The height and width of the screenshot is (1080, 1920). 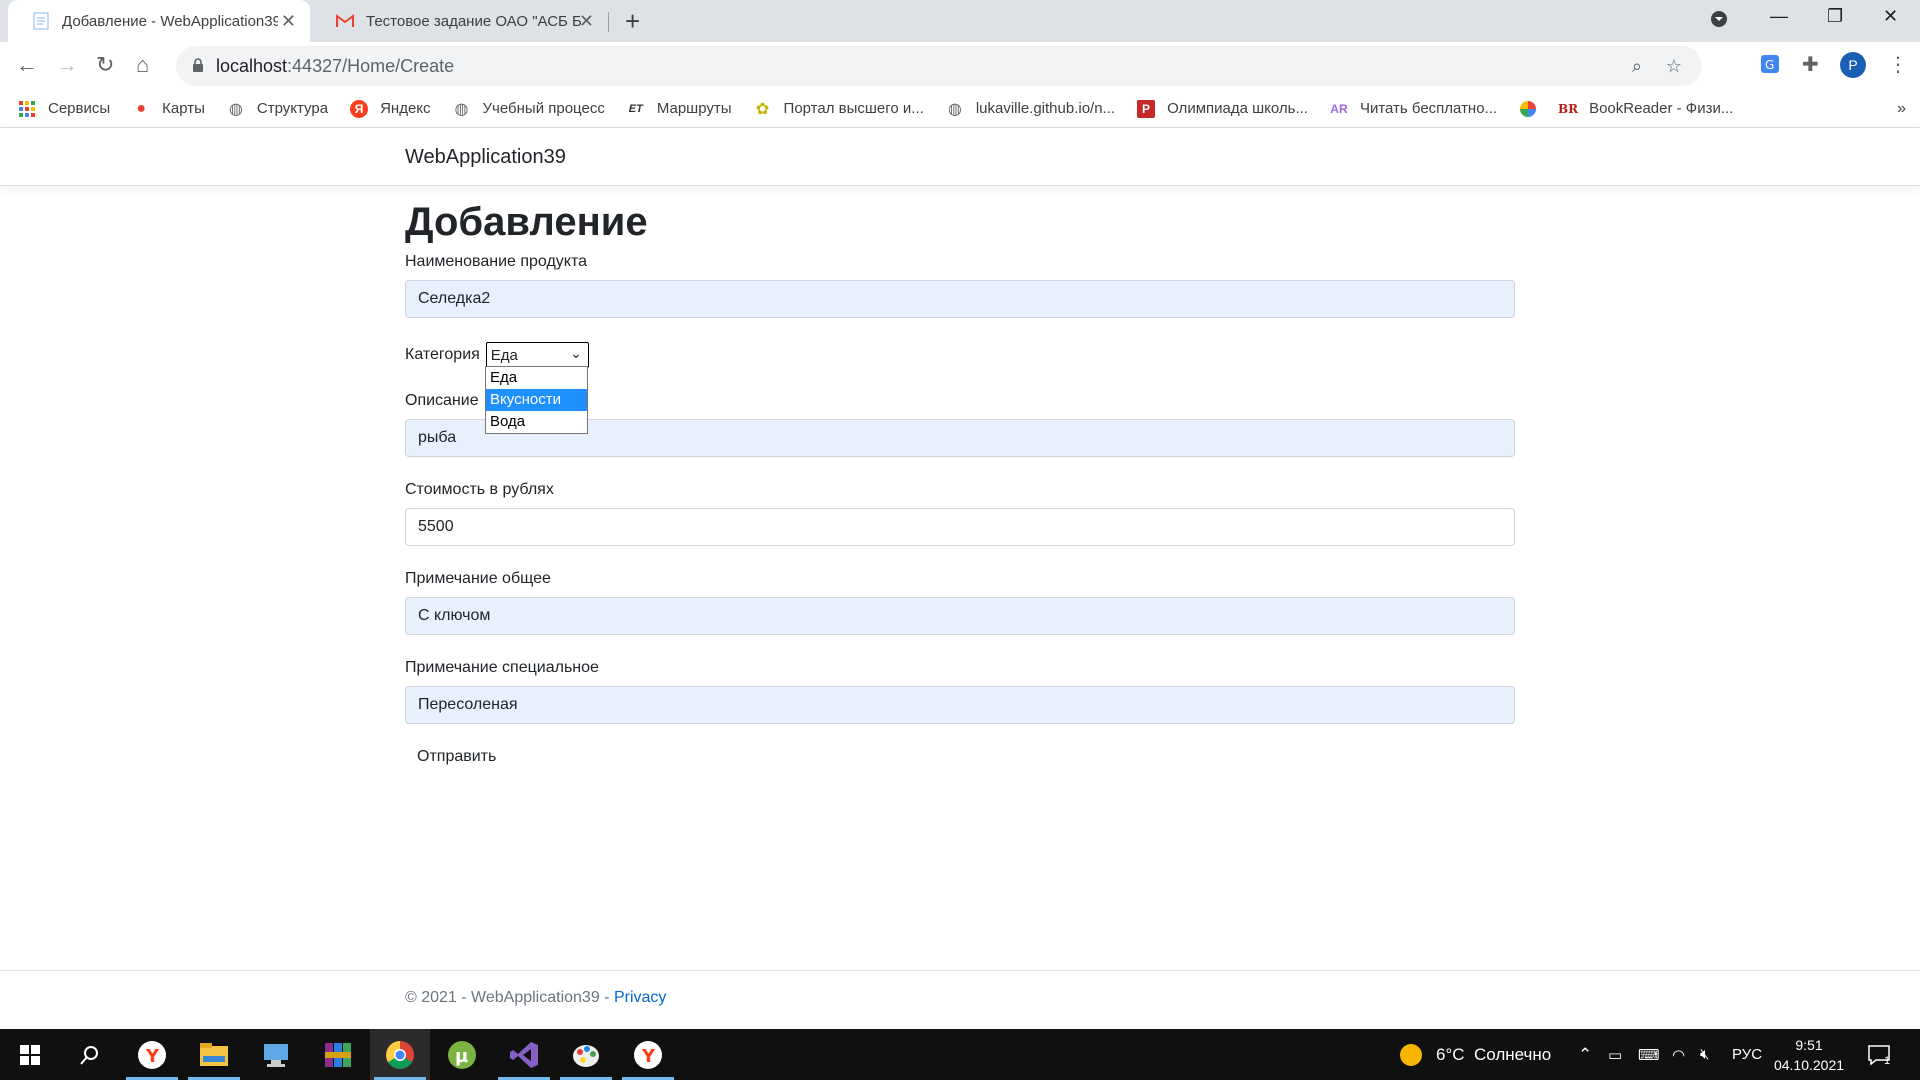 I want to click on weather-widget: 6°C Солнечно, so click(x=1475, y=1054).